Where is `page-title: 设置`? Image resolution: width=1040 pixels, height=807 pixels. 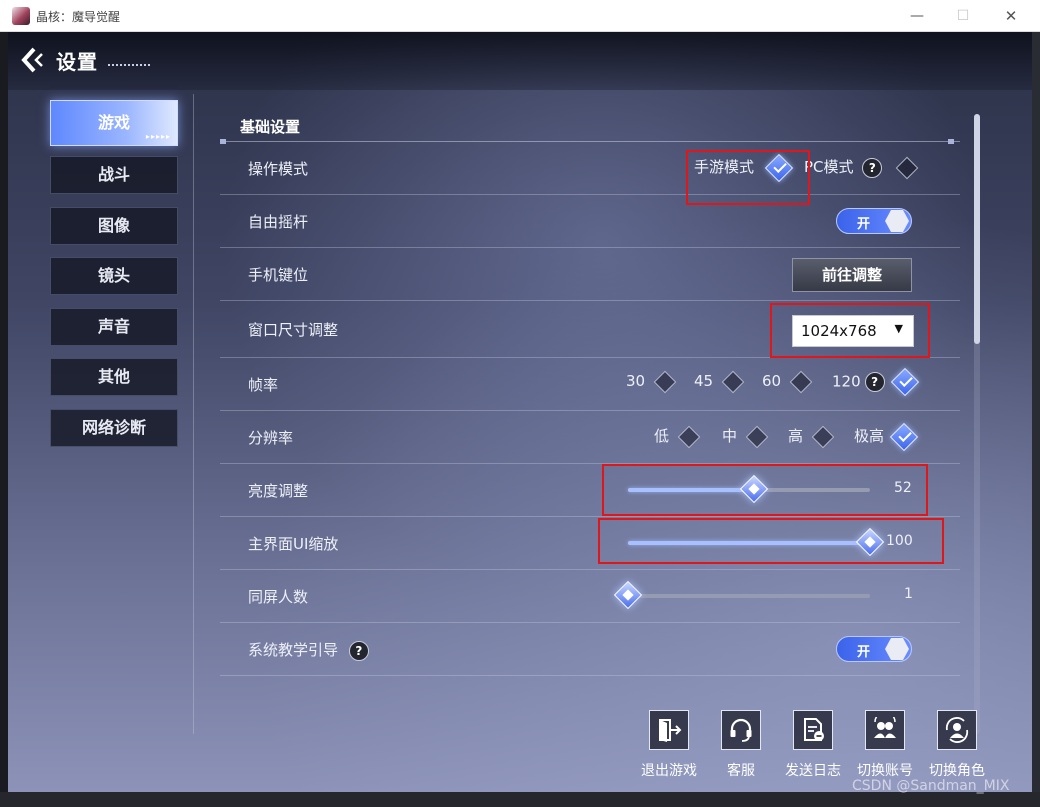
page-title: 设置 is located at coordinates (77, 62).